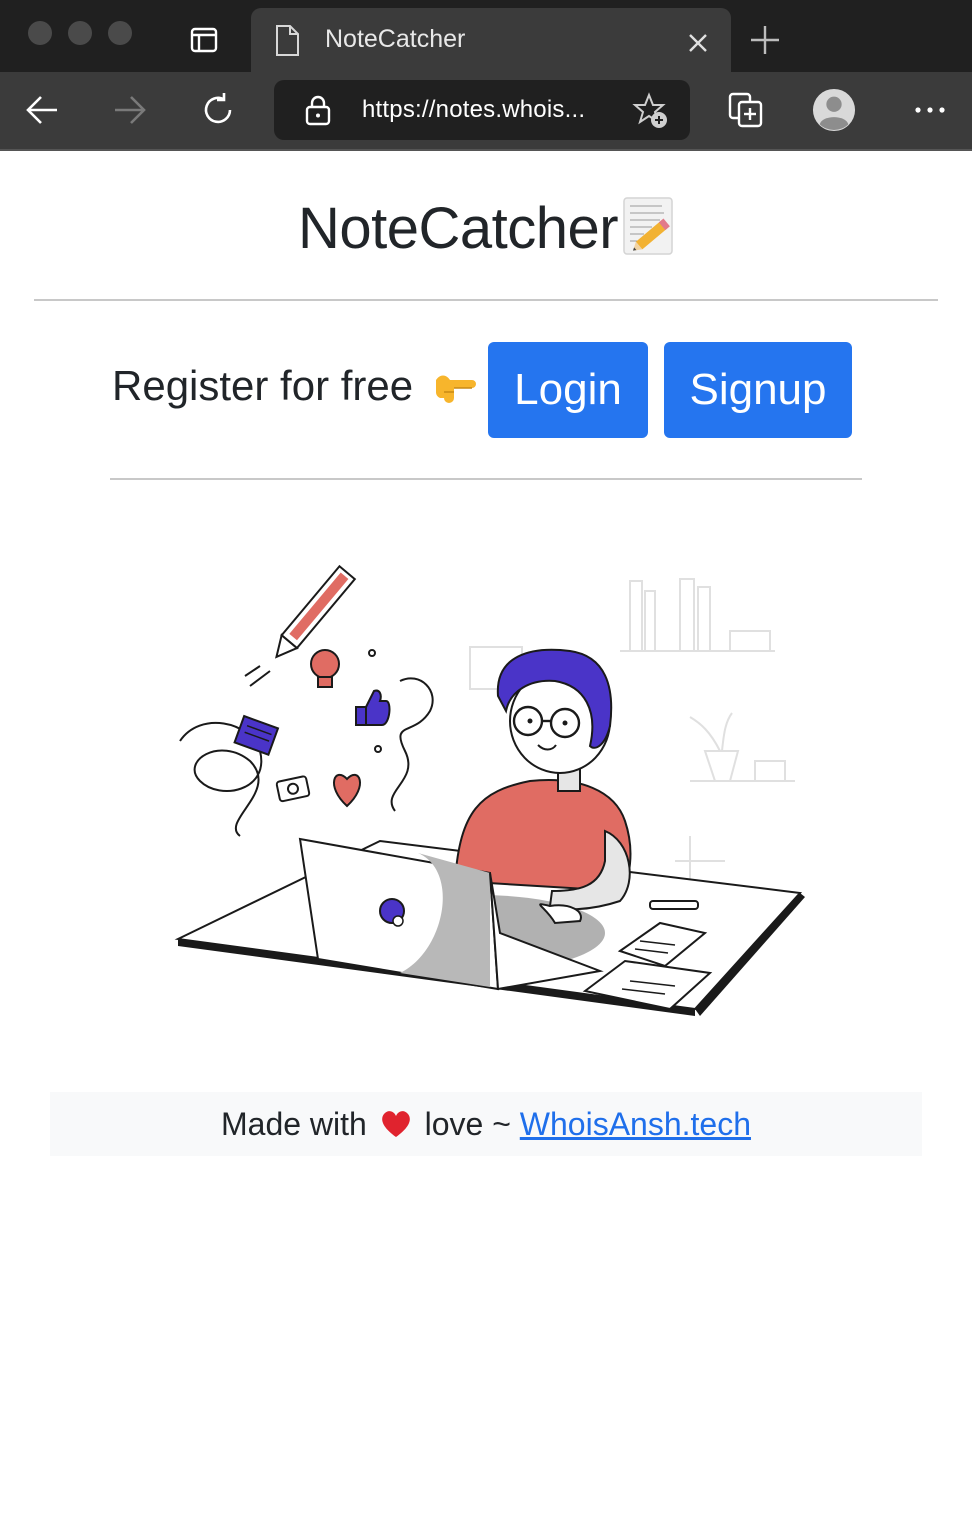 This screenshot has width=972, height=1524. Describe the element at coordinates (458, 228) in the screenshot. I see `site-title-text: NoteCatcher` at that location.